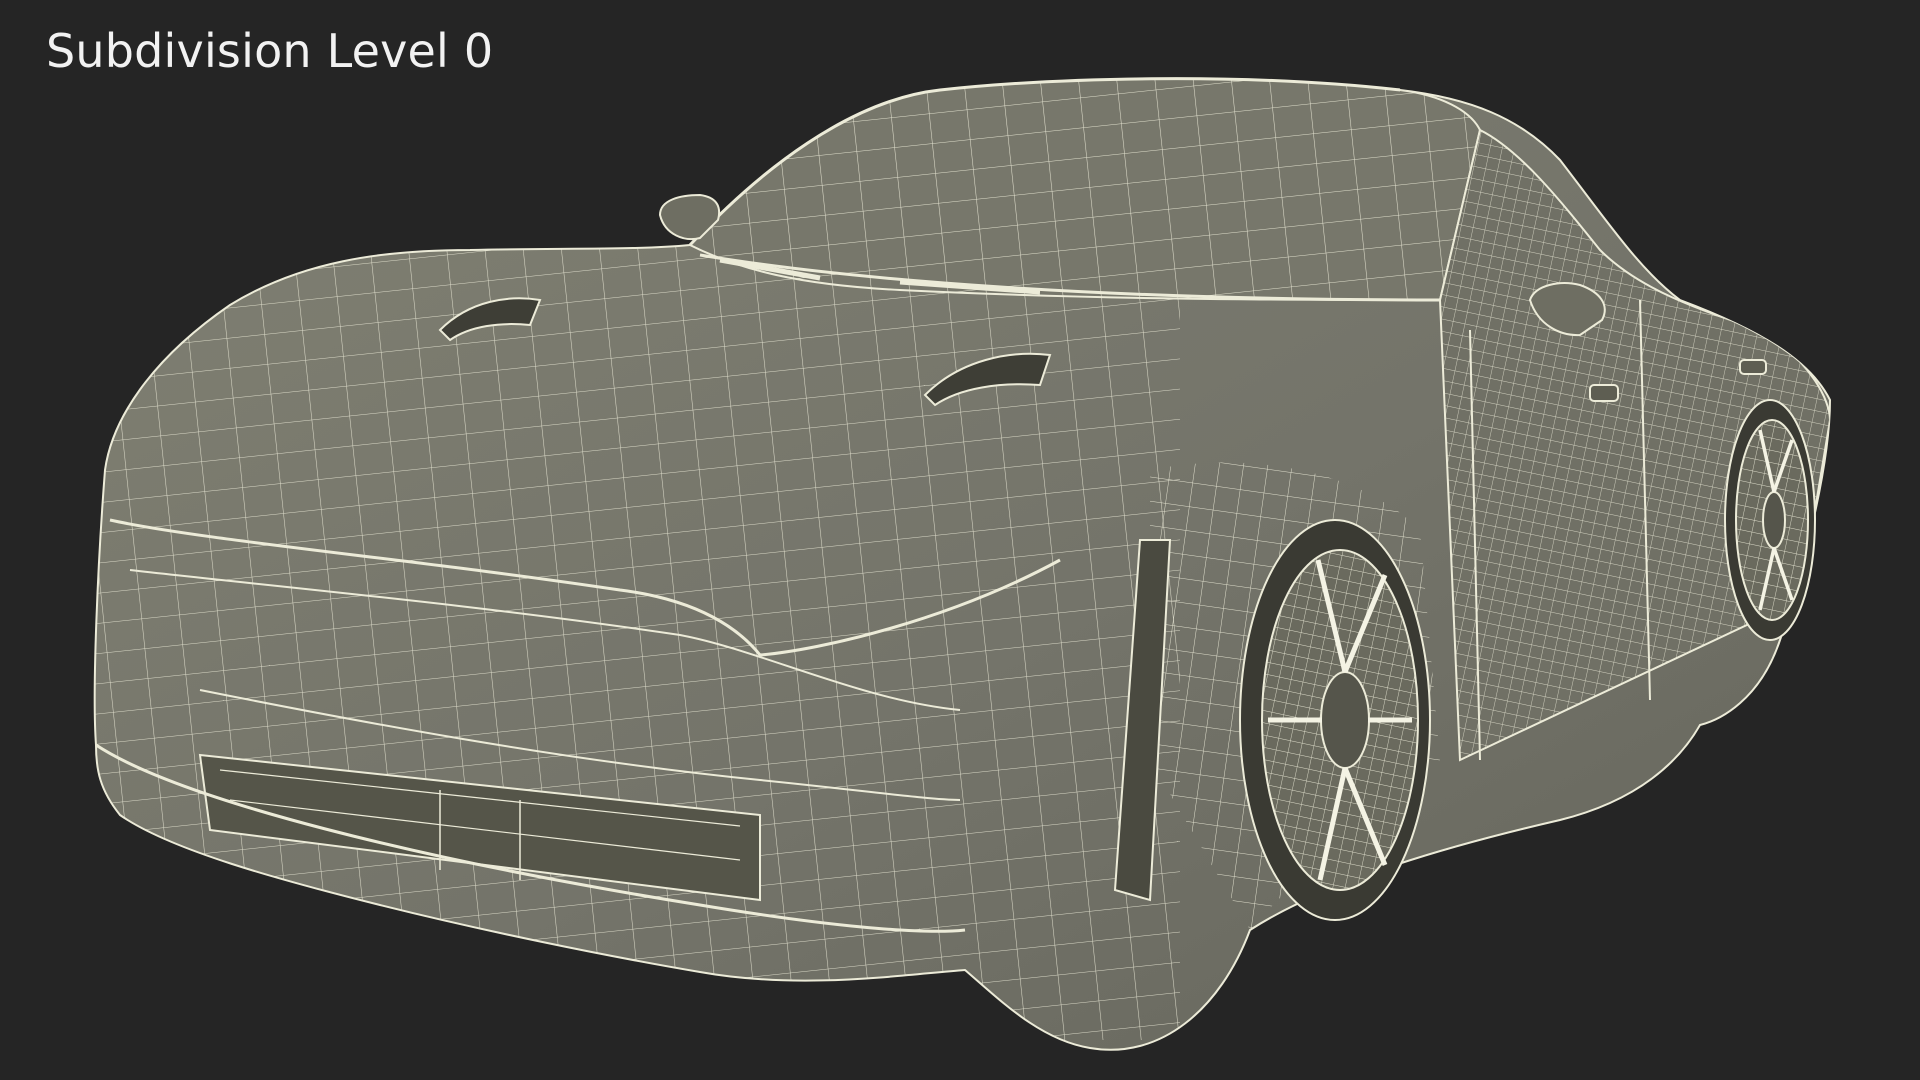  What do you see at coordinates (1335, 720) in the screenshot?
I see `front-wheel` at bounding box center [1335, 720].